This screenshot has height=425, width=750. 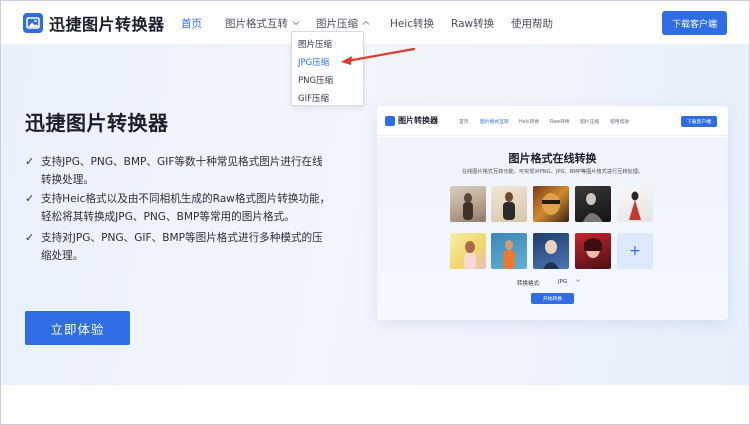 I want to click on preview-title: 图片格式在线转换, so click(x=552, y=158).